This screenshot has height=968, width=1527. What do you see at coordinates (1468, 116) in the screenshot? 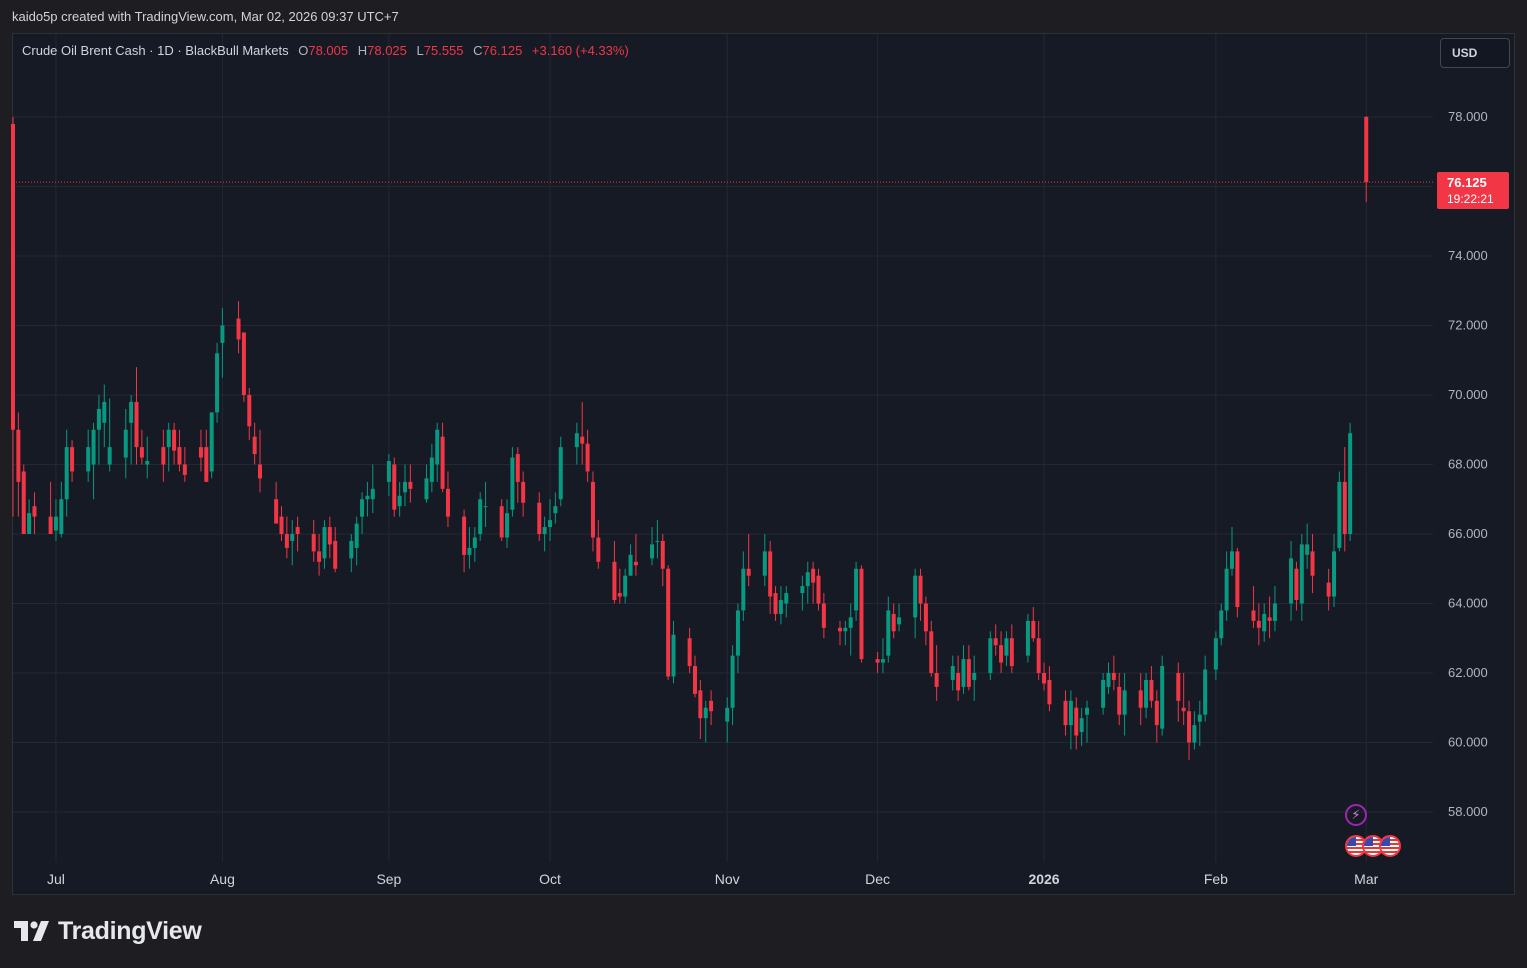
I see `y-tick-label: 78.000` at bounding box center [1468, 116].